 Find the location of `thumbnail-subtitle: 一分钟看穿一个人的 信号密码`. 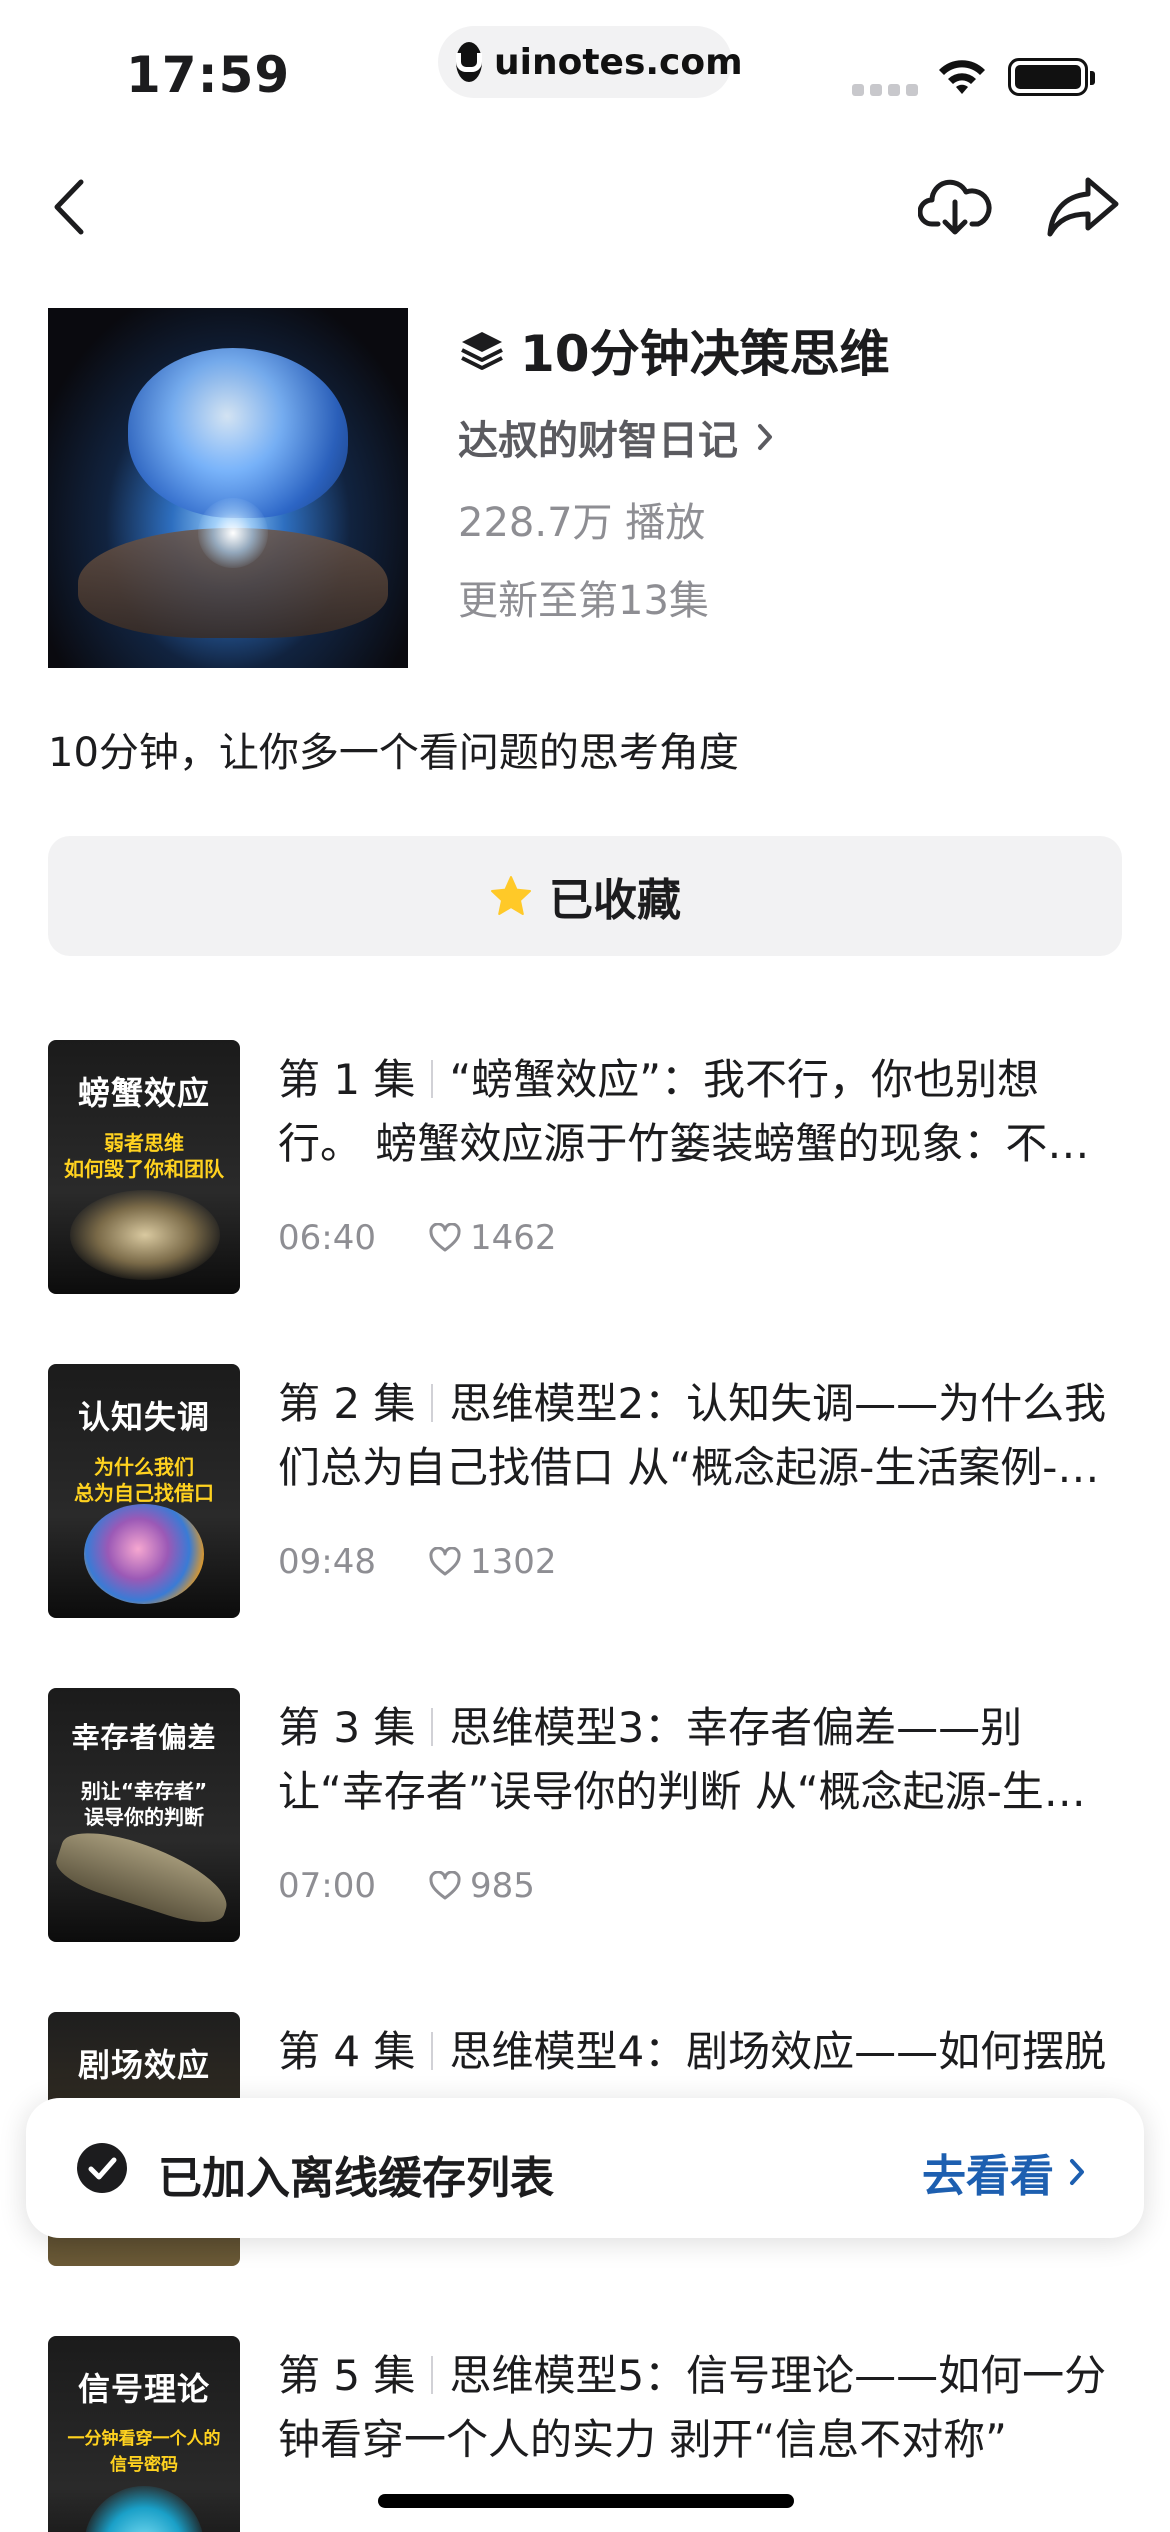

thumbnail-subtitle: 一分钟看穿一个人的 信号密码 is located at coordinates (144, 2452).